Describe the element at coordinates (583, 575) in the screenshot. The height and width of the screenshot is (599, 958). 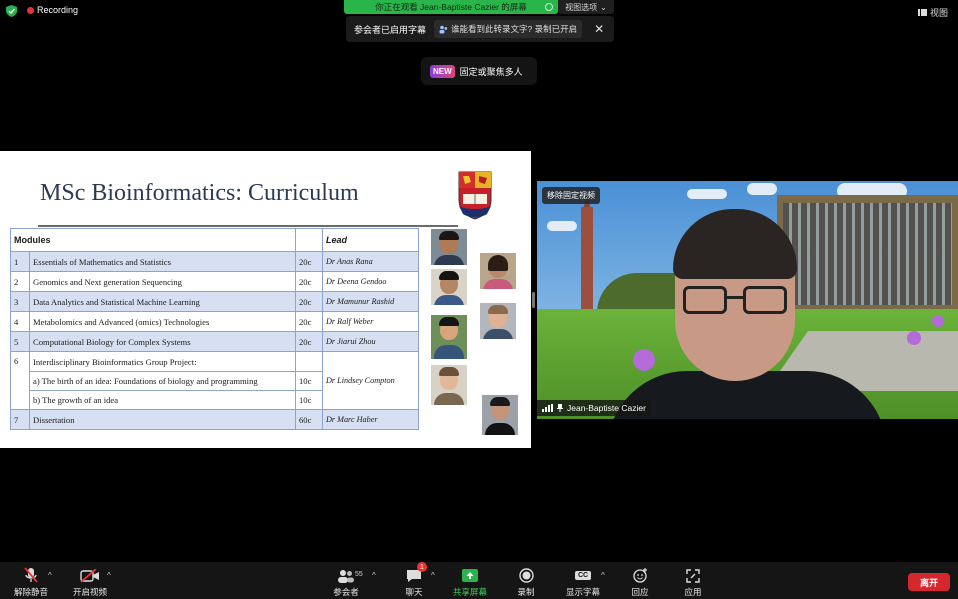
I see `closed-captions-icon: CC` at that location.